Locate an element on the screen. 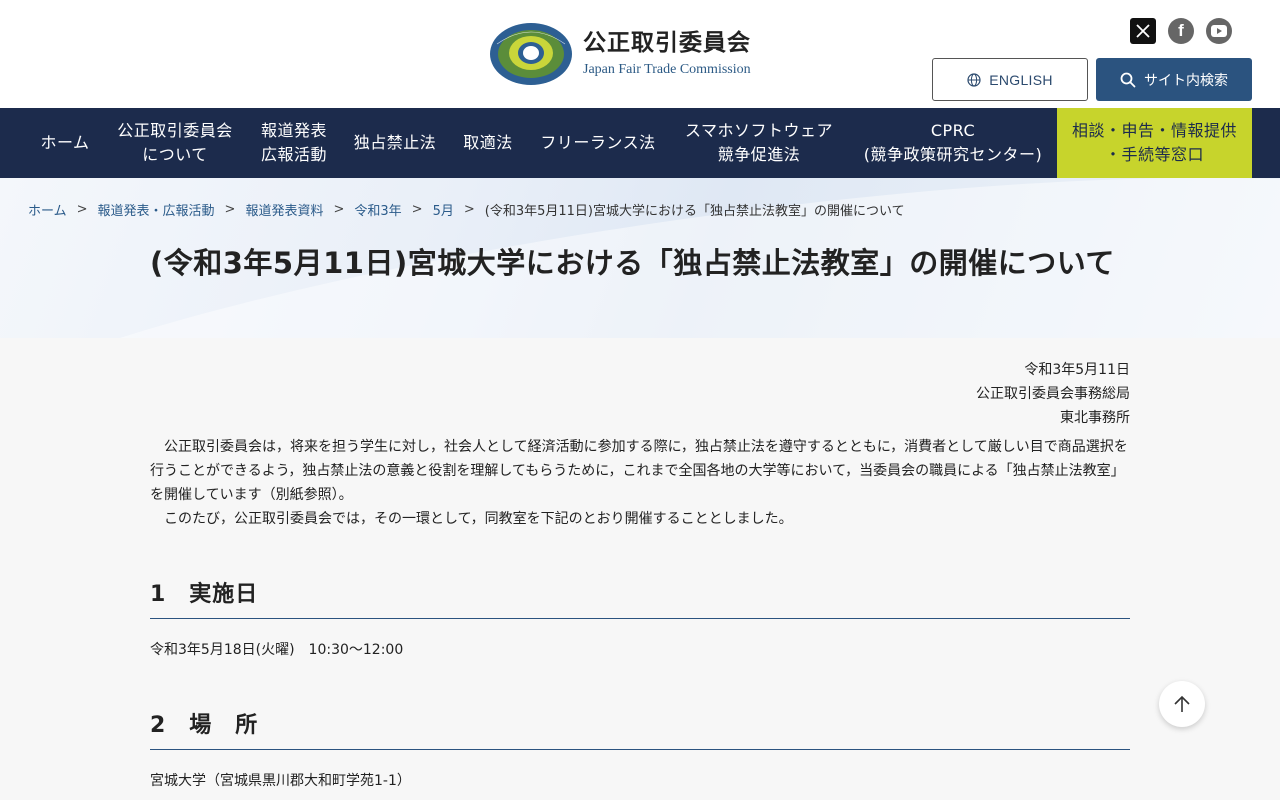 This screenshot has height=800, width=1280. breadcrumb-current: (令和3年5月11日)宮城大学における「独占禁止法教室」の開催について is located at coordinates (694, 211).